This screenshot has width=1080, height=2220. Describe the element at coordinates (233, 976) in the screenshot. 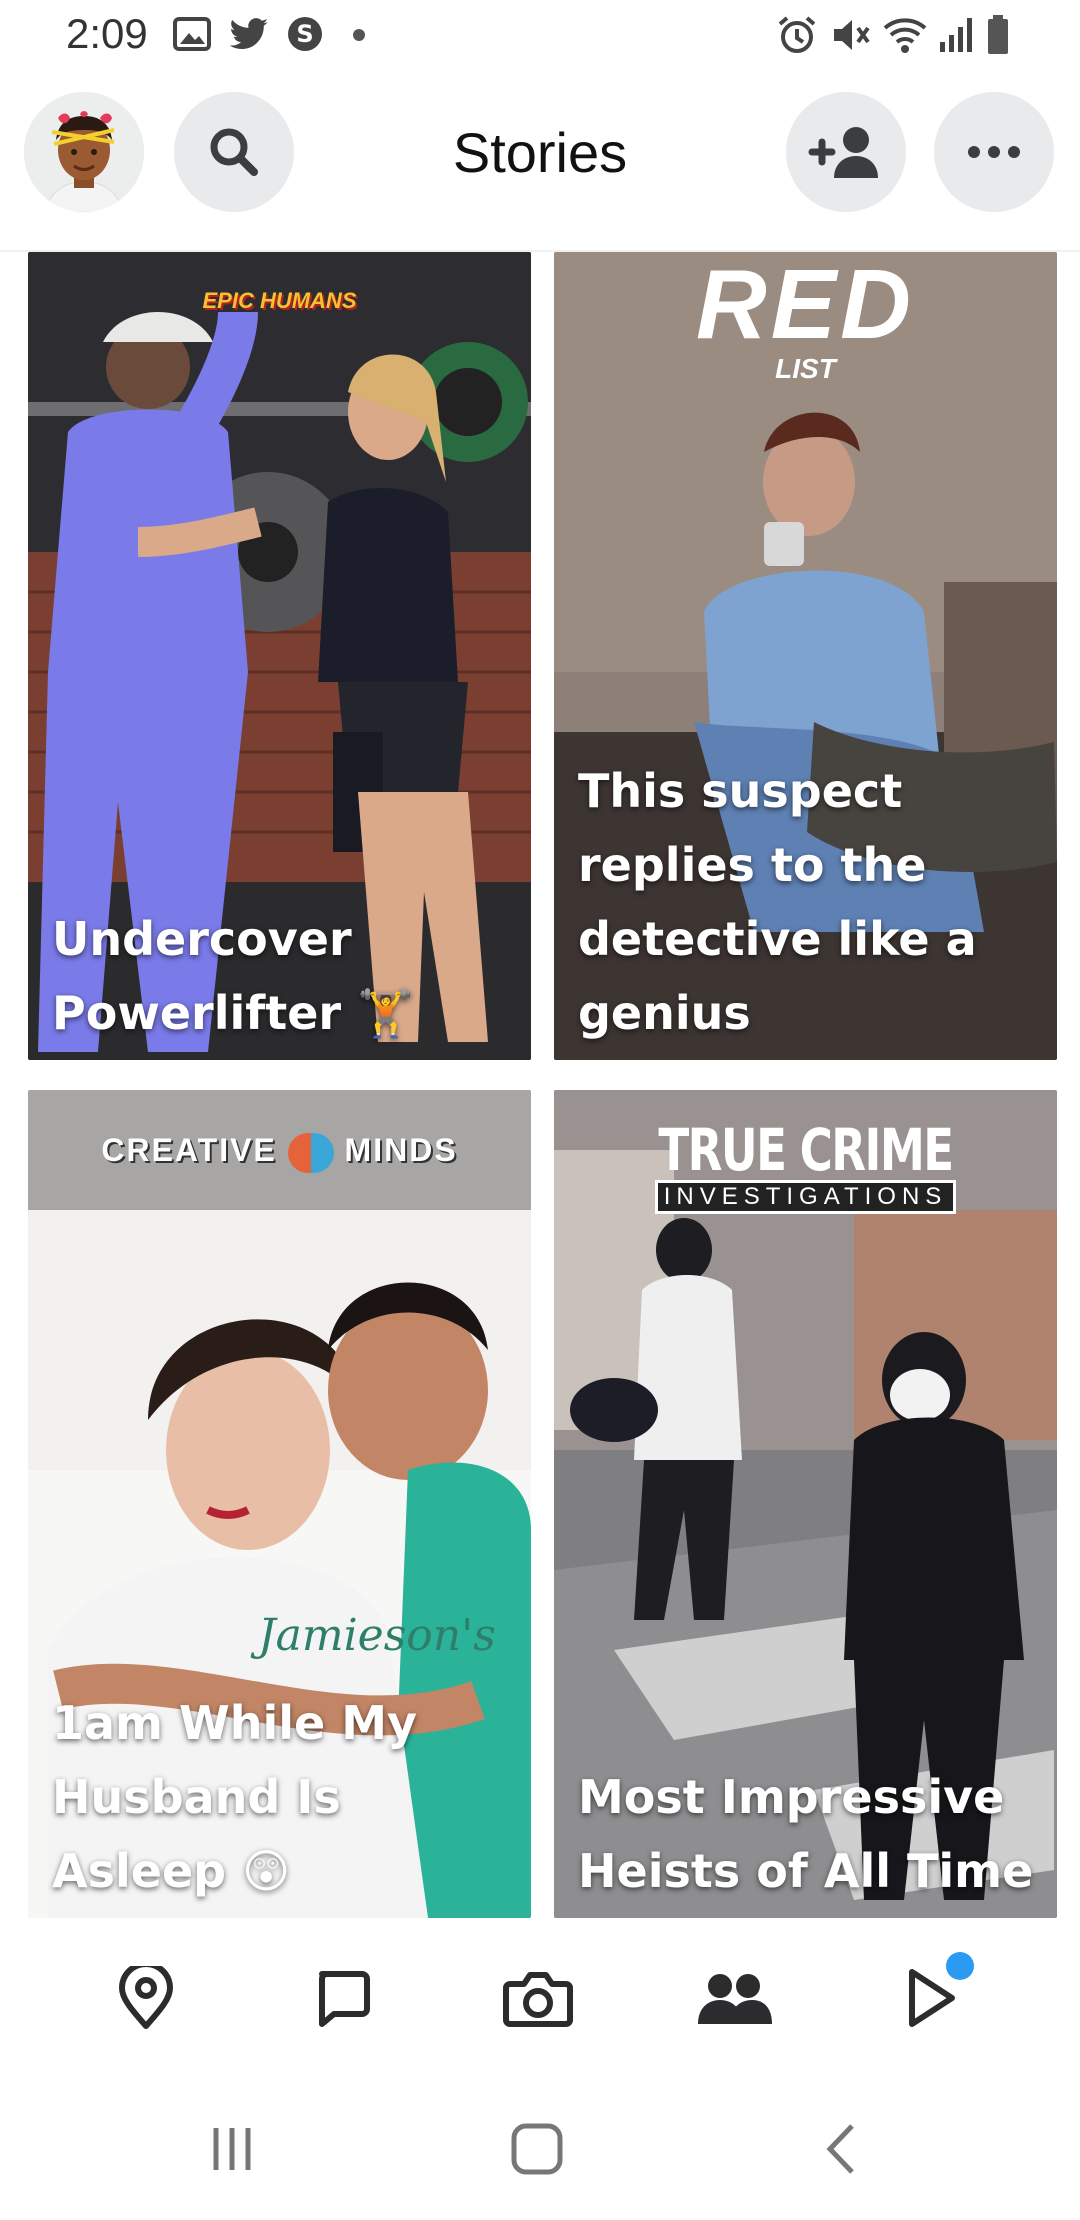

I see `story-caption: Undercover Powerlifter 🏋` at that location.